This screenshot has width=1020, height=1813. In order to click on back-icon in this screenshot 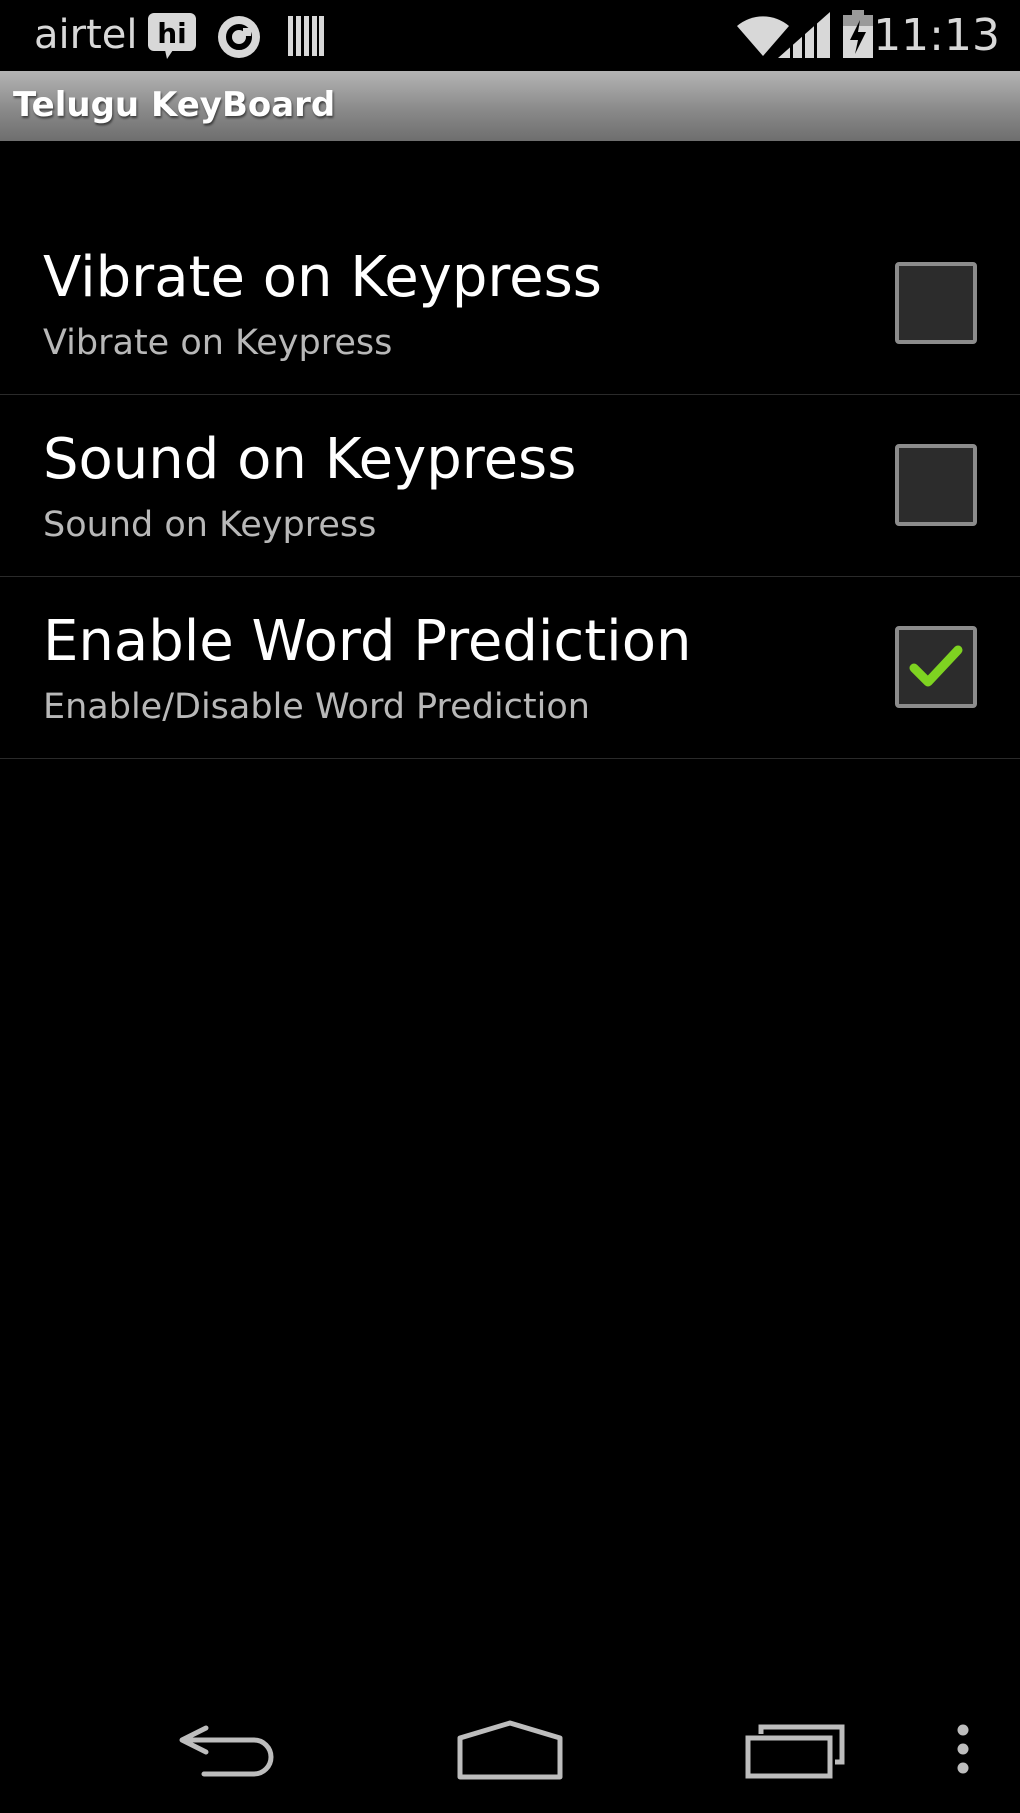, I will do `click(225, 1752)`.